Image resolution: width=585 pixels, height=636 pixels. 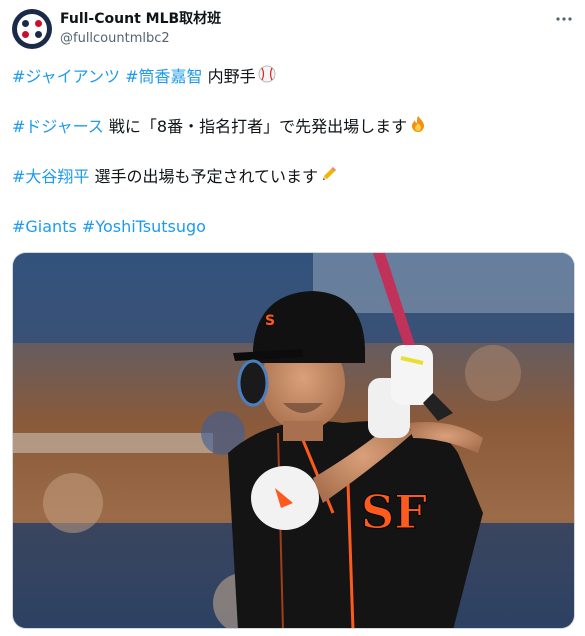 I want to click on pencil-icon, so click(x=329, y=177).